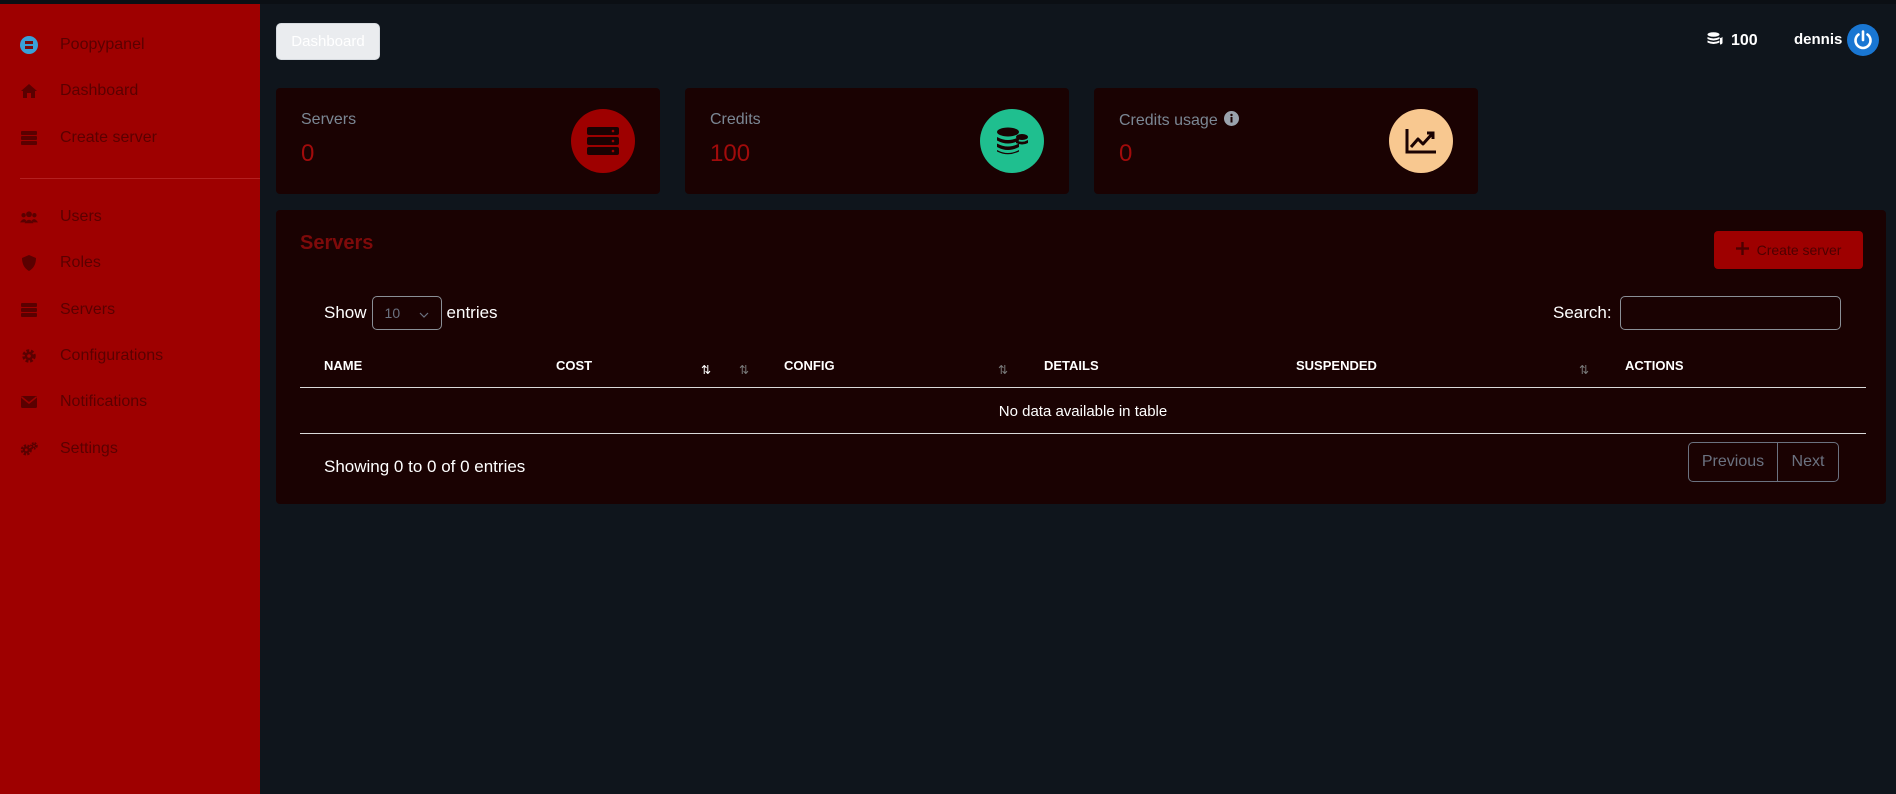  Describe the element at coordinates (29, 402) in the screenshot. I see `envelope-icon` at that location.